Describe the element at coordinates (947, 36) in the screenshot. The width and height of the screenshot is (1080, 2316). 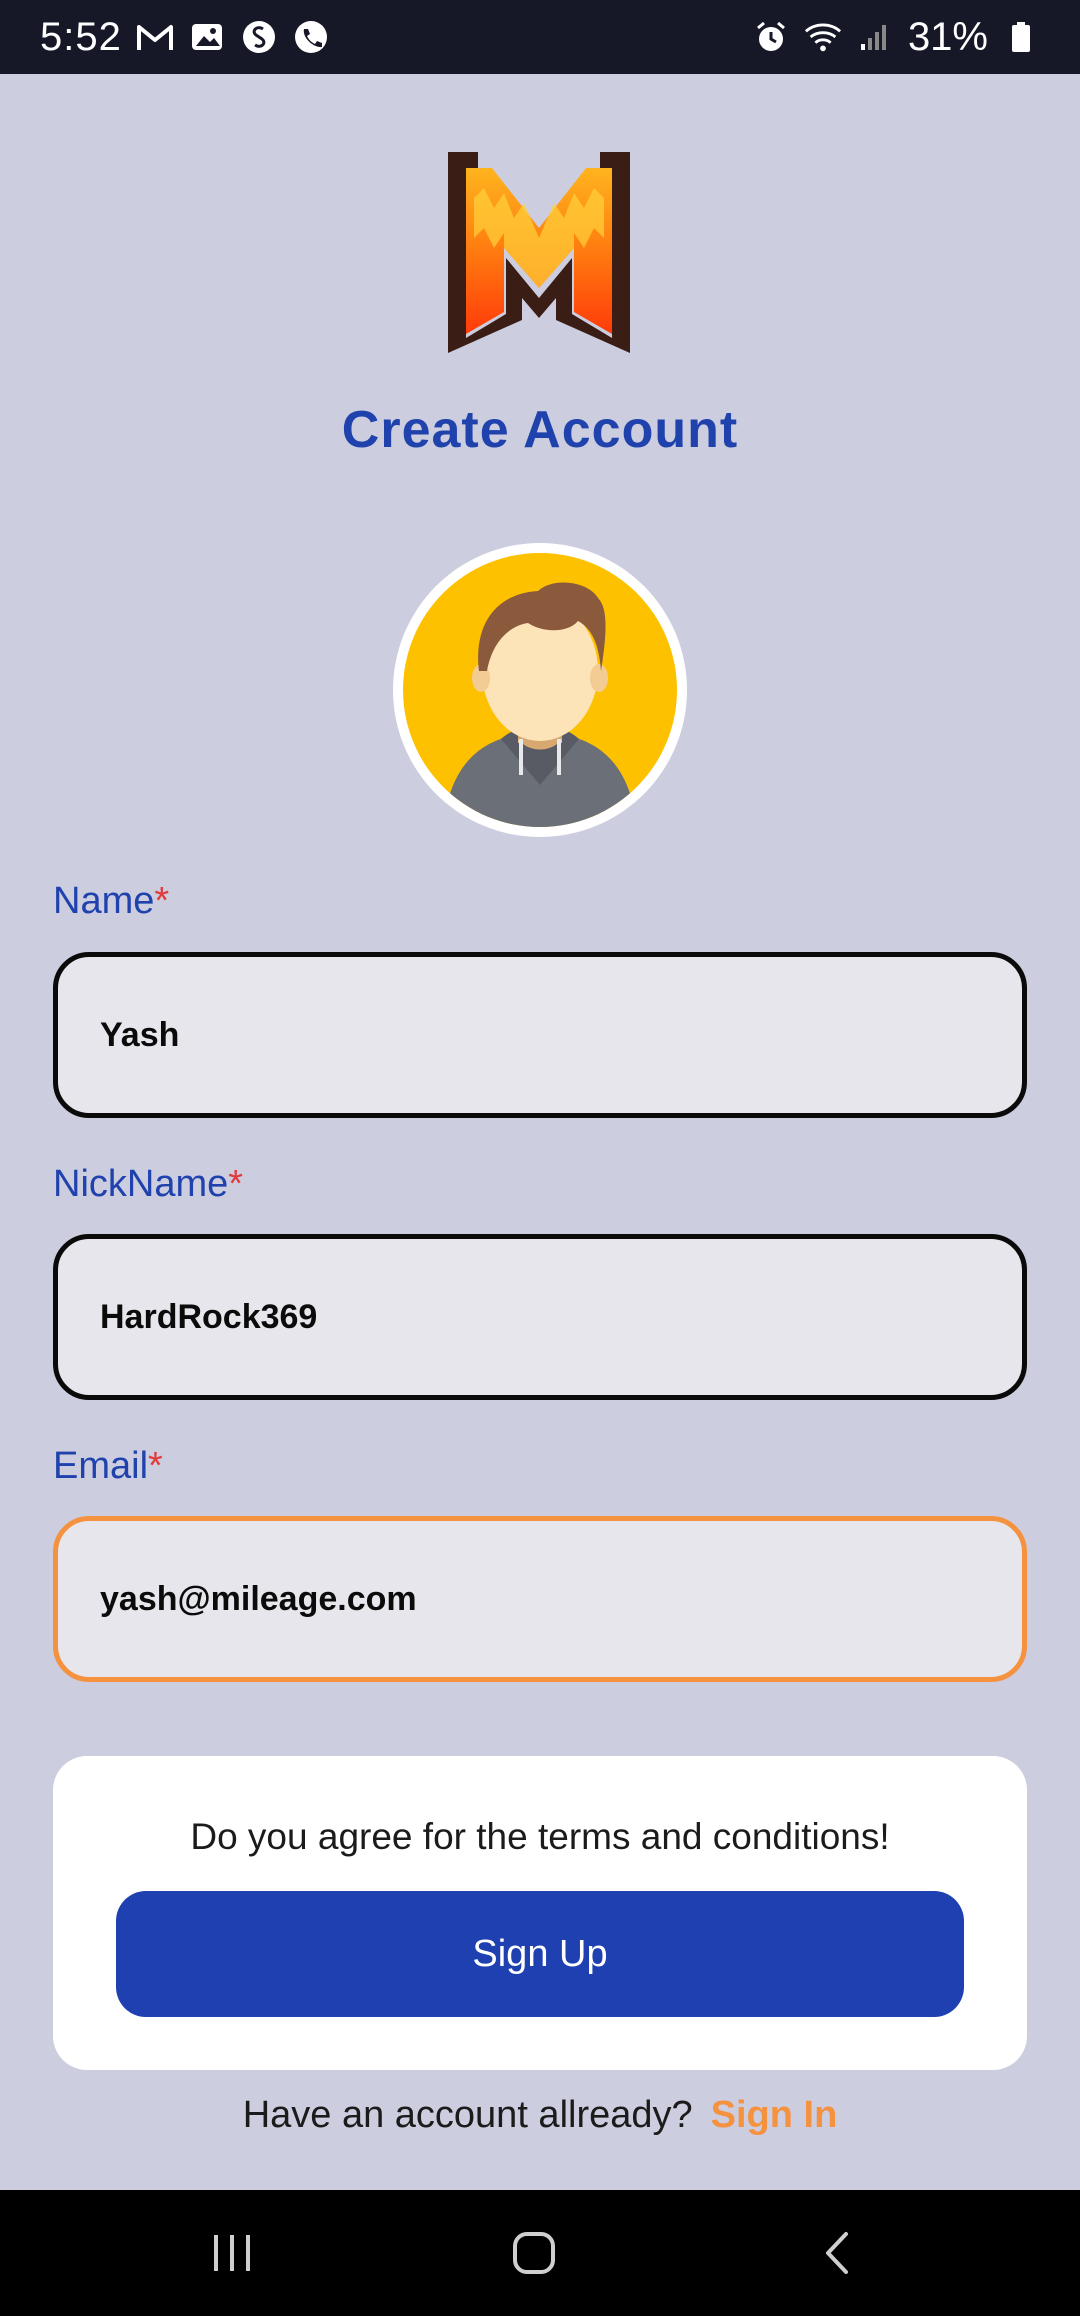
I see `battery-percentage: 31%` at that location.